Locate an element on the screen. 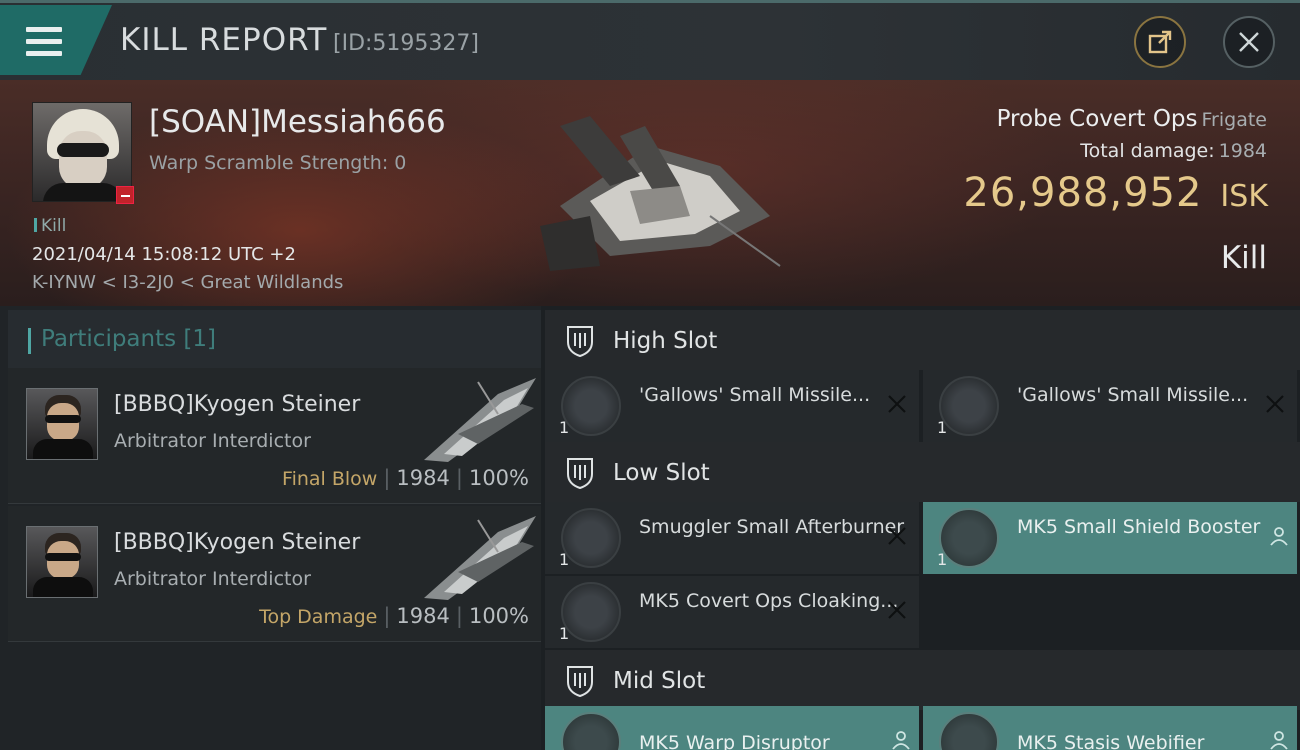 Image resolution: width=1300 pixels, height=750 pixels. module-name: MK5 Warp Disruptor is located at coordinates (734, 741).